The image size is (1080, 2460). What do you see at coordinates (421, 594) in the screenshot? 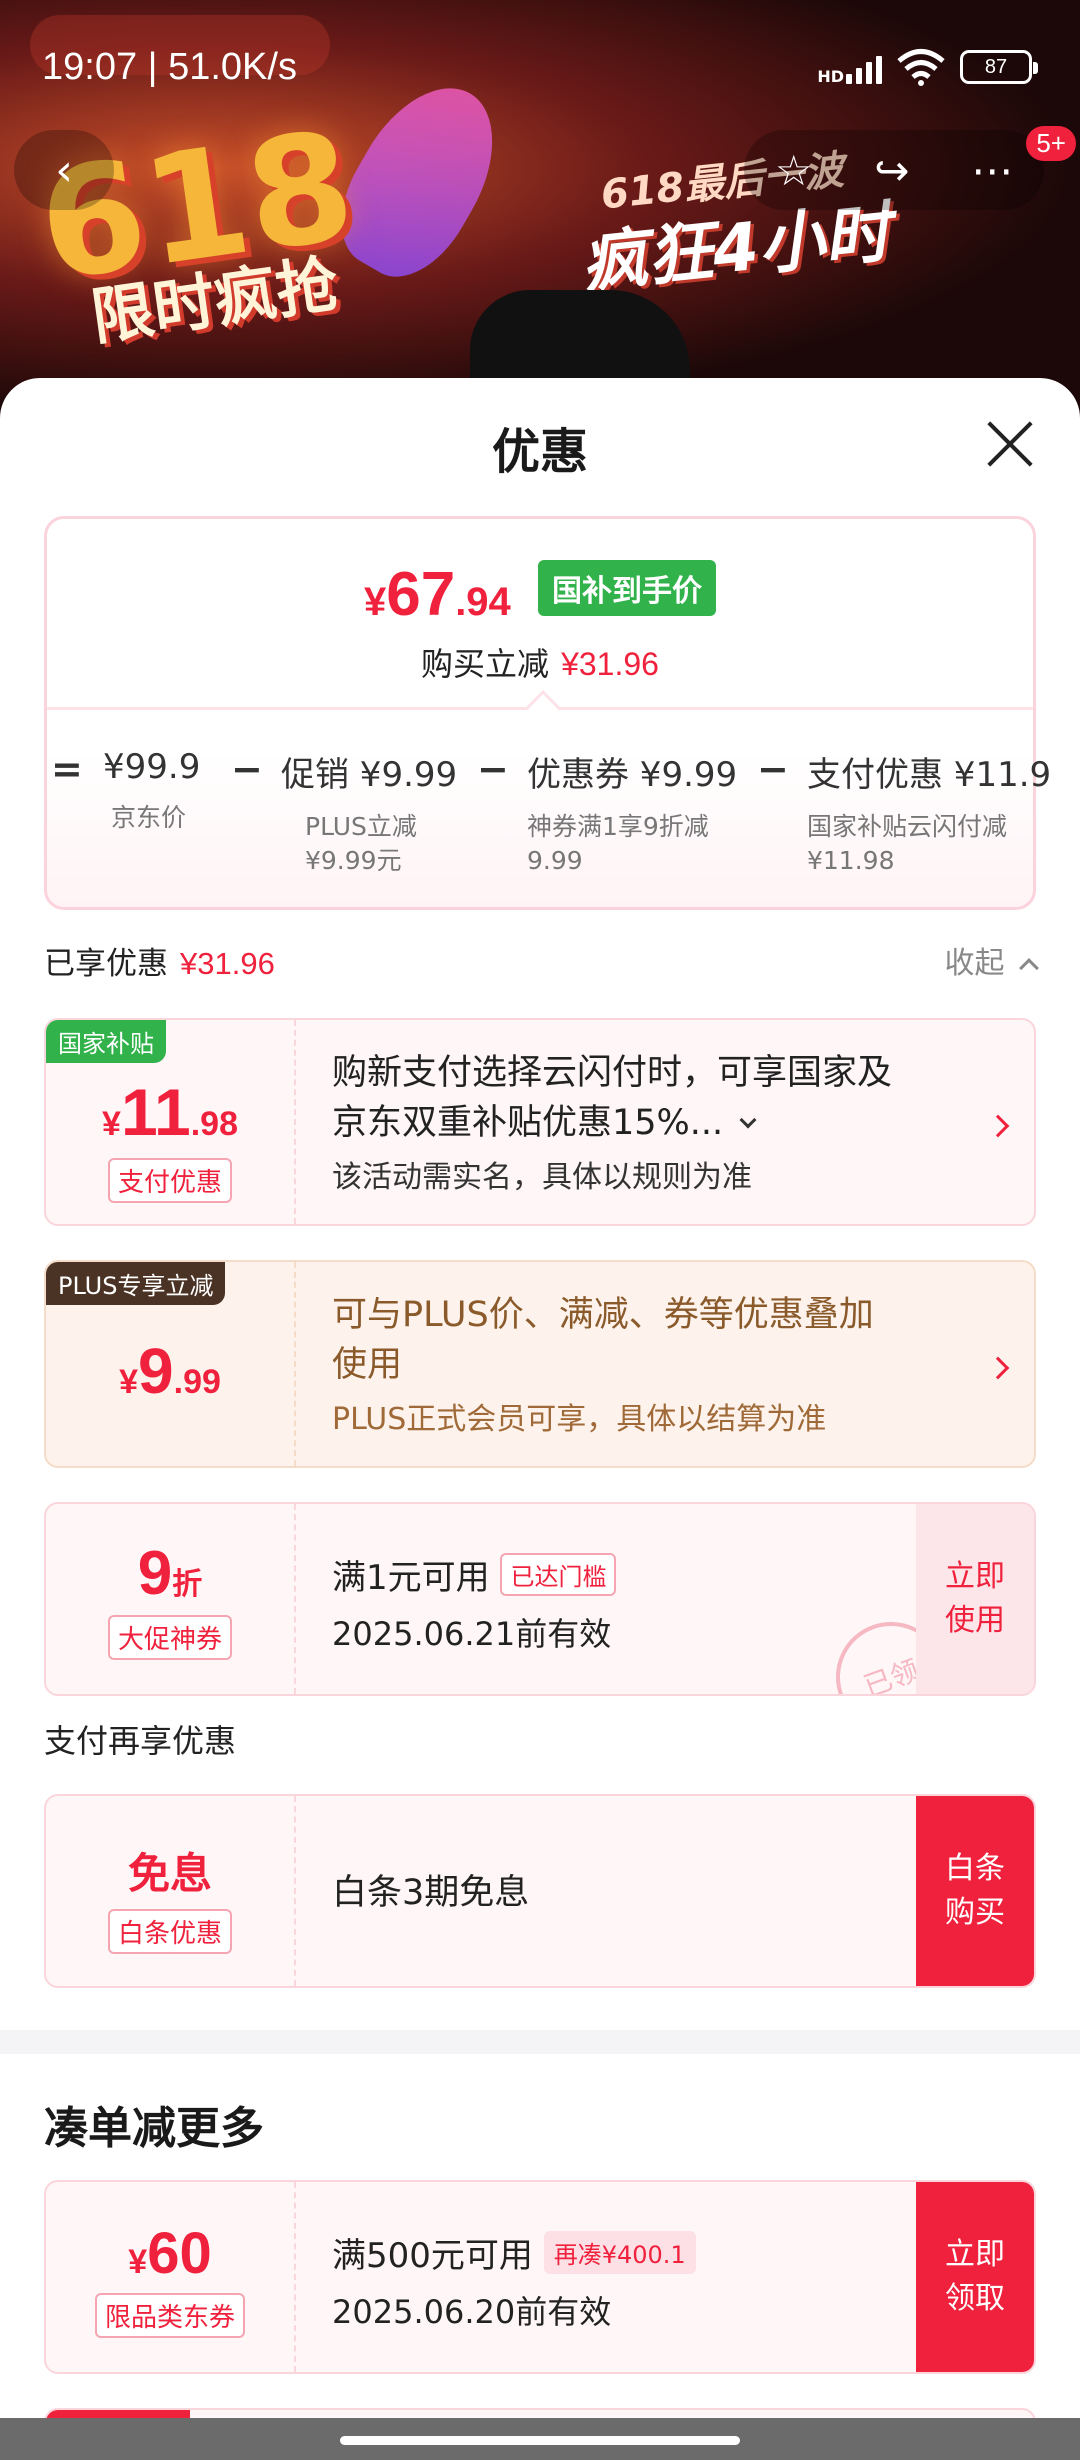
I see `price-integer: 67` at bounding box center [421, 594].